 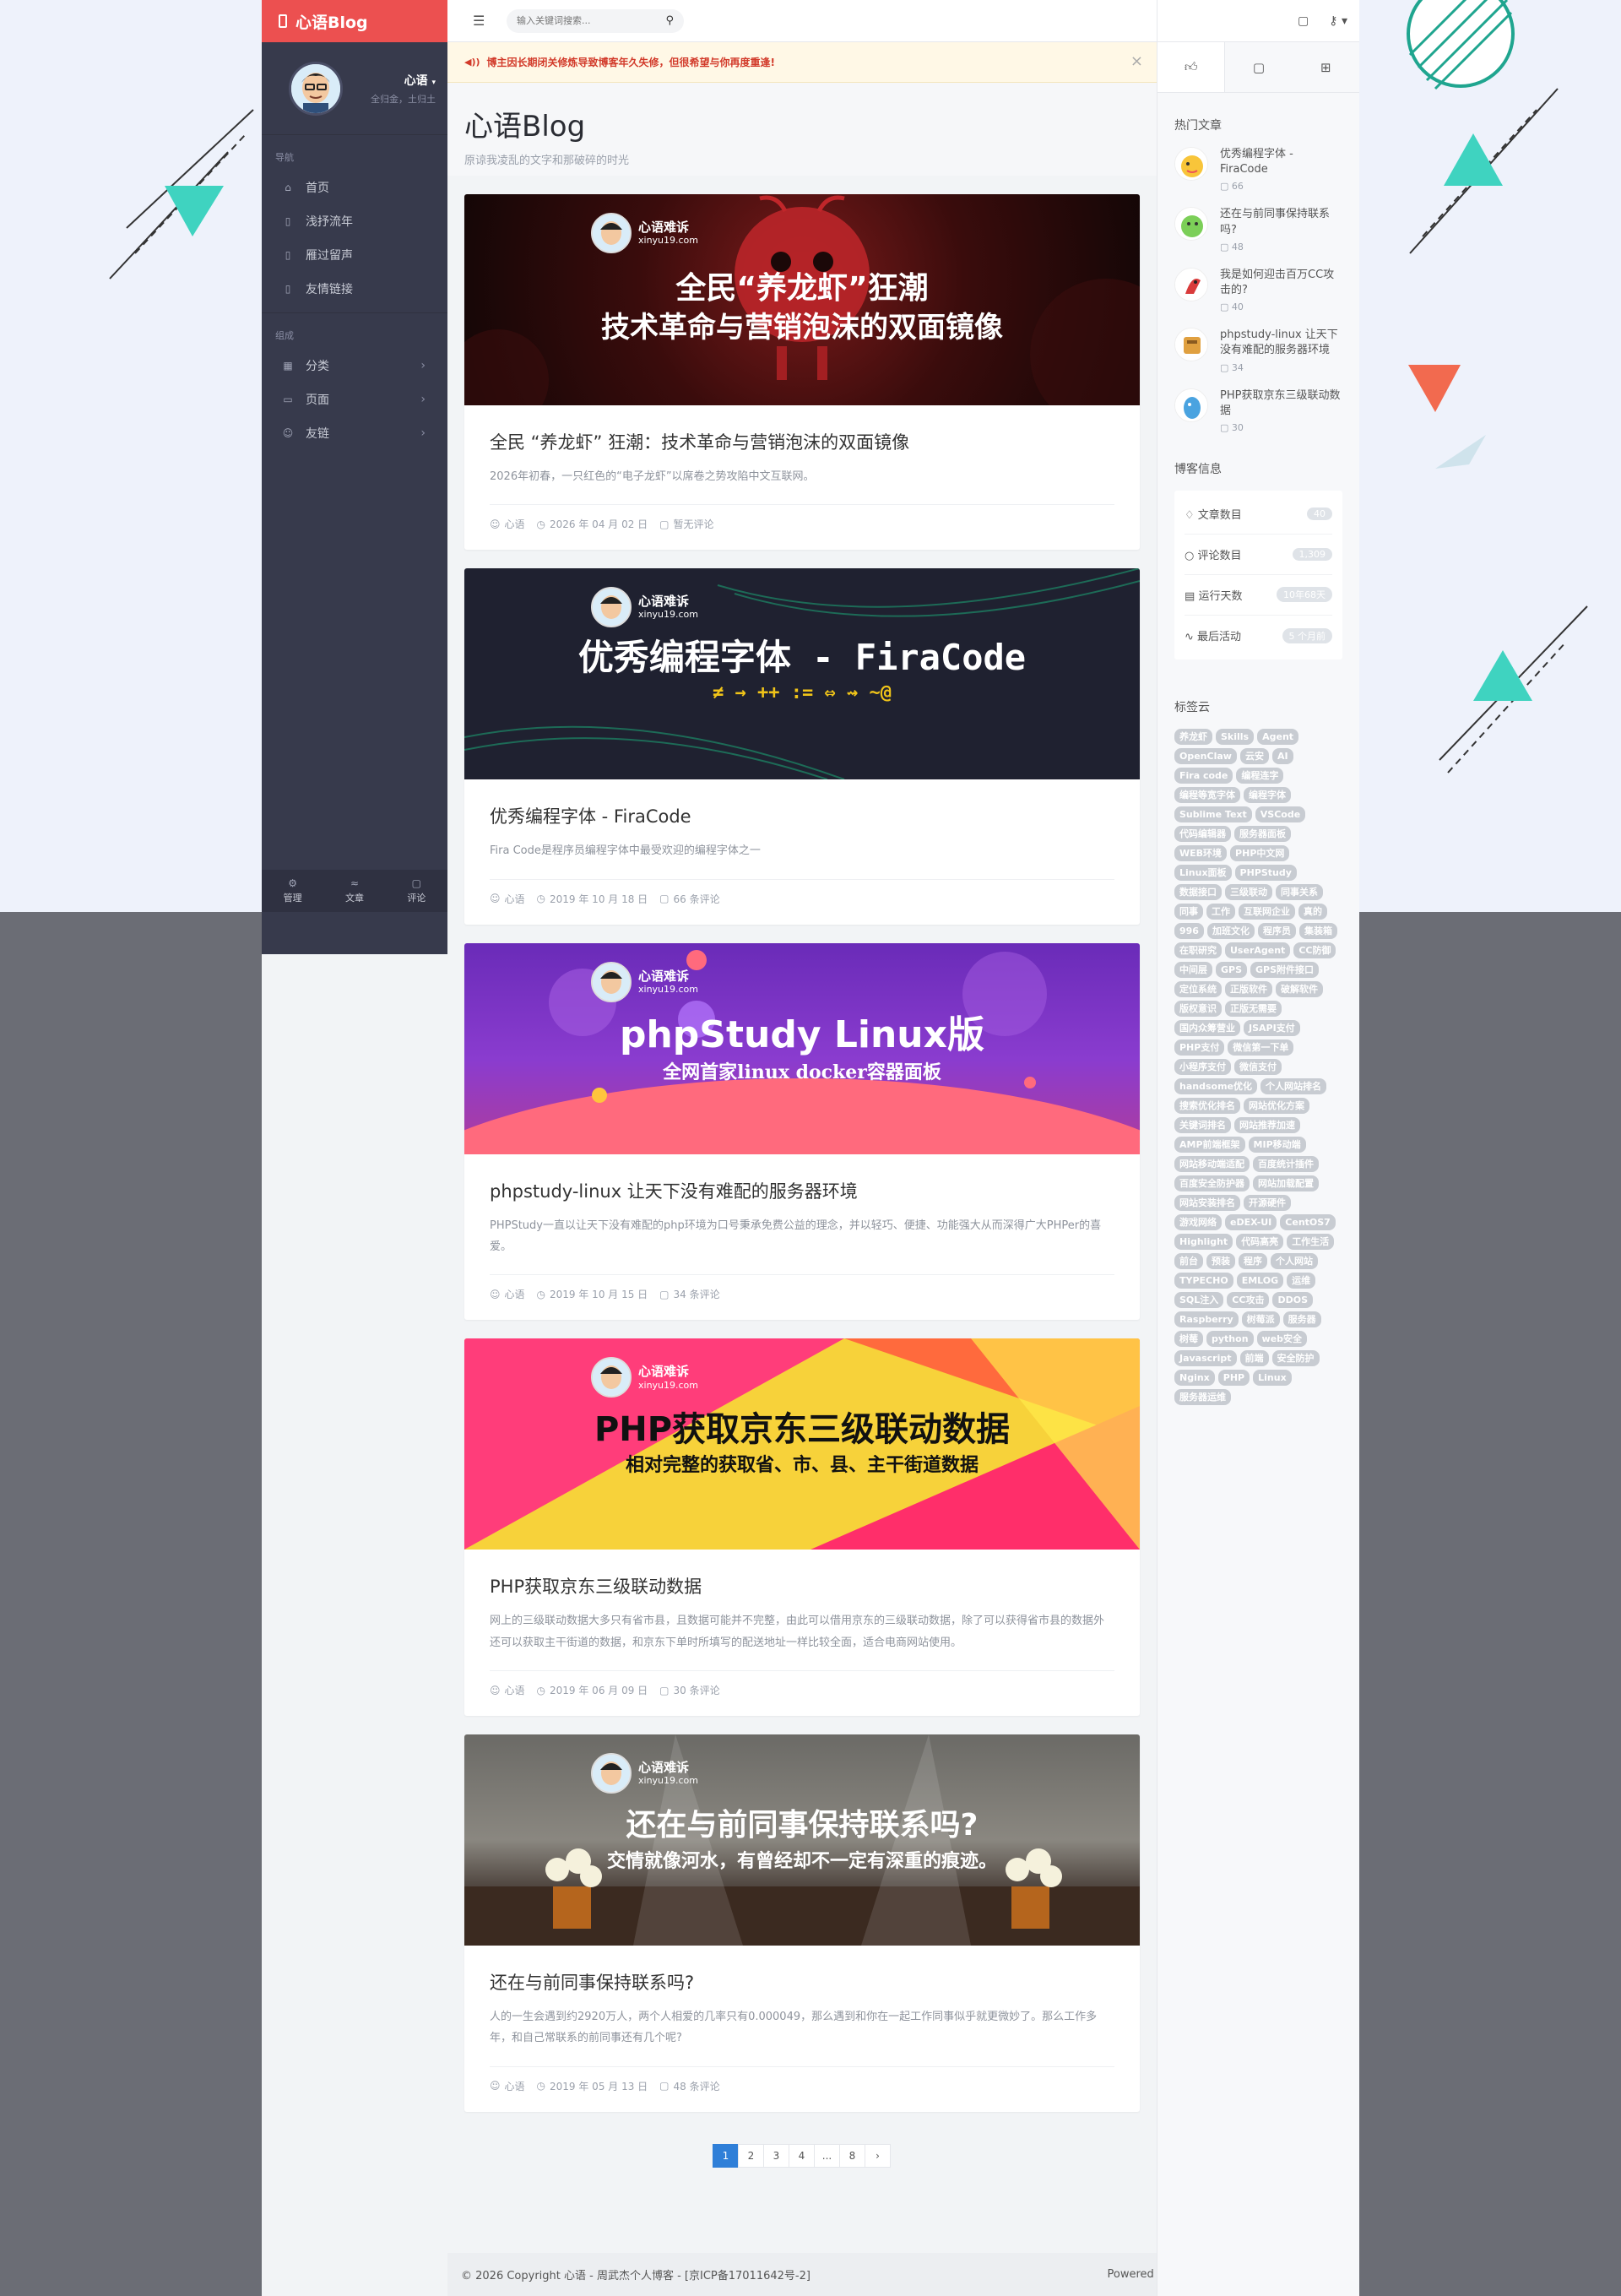 I want to click on post-title: 全民 “养龙虾” 狂潮：技术革命与营销泡沫的双面镜像, so click(x=802, y=441).